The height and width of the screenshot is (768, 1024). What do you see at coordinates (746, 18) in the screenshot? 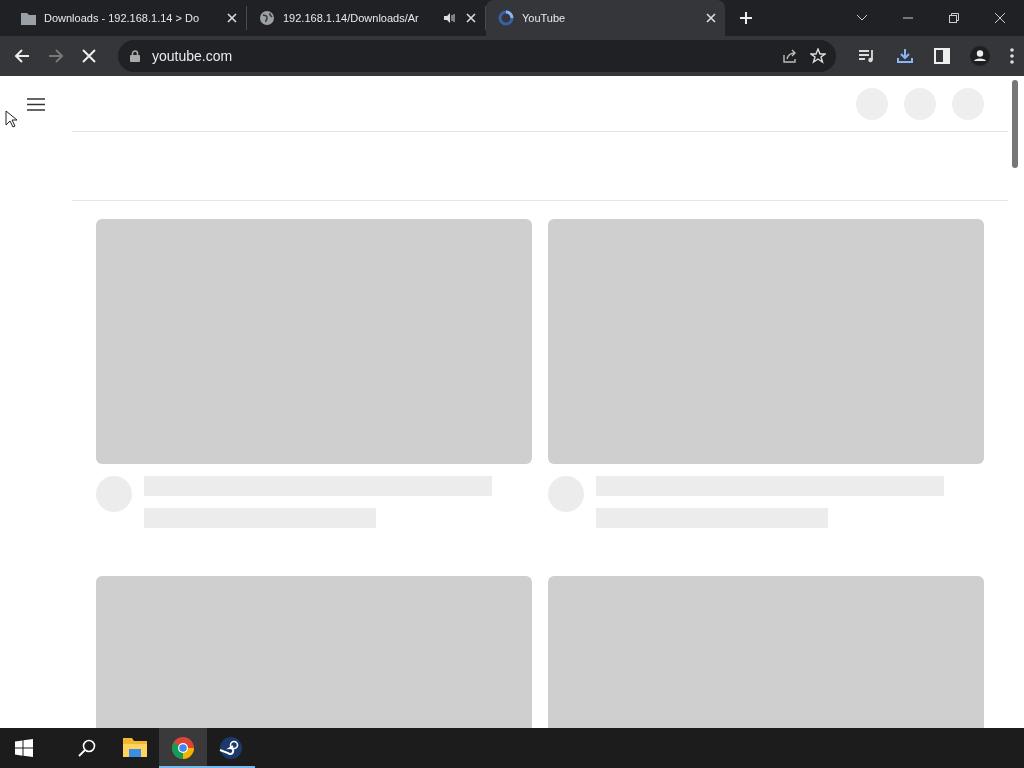
I see `new-tab-icon` at bounding box center [746, 18].